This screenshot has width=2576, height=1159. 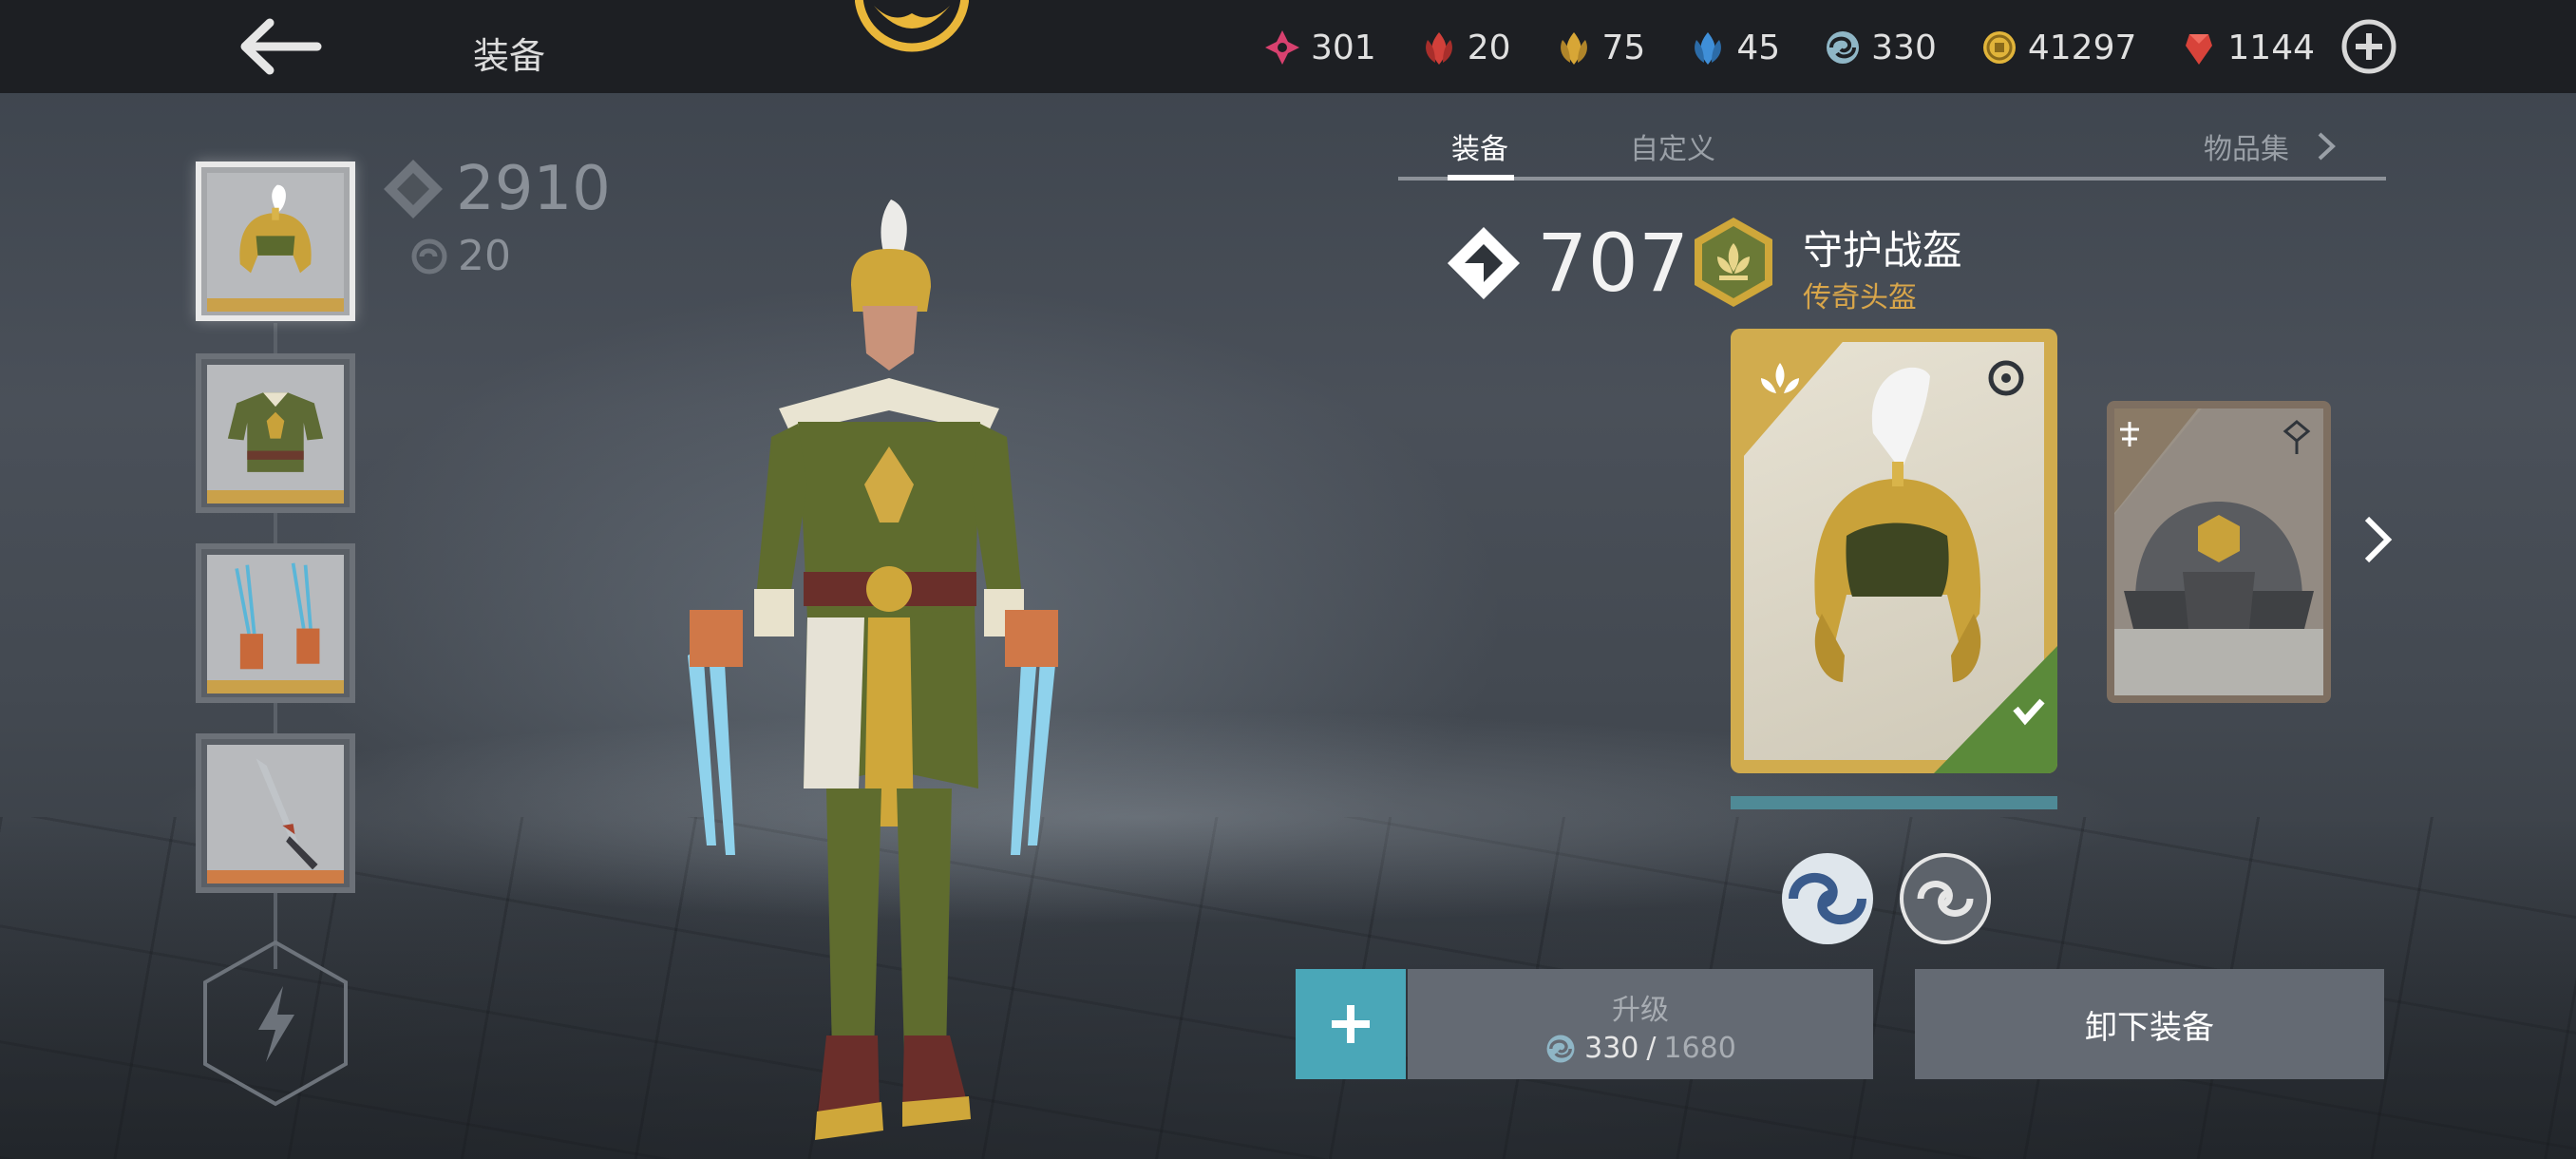 I want to click on red-leaf-icon, so click(x=1438, y=48).